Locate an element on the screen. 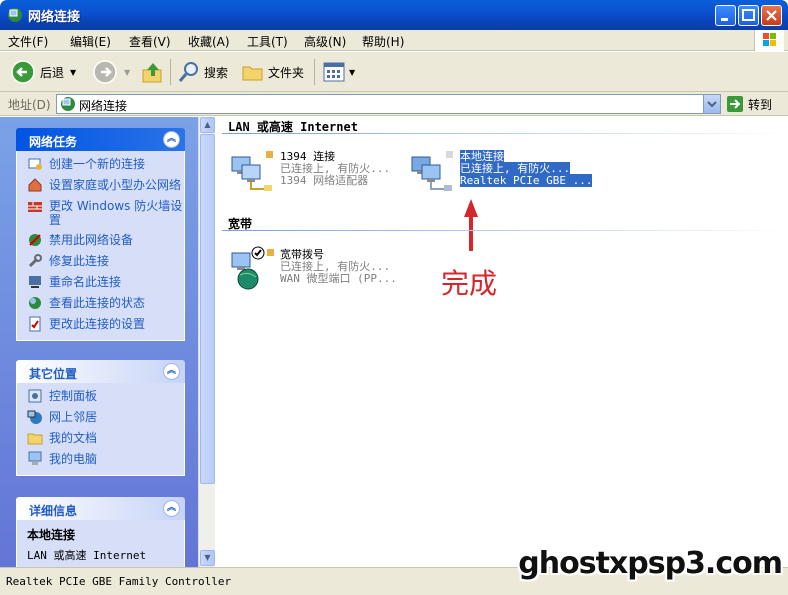 Image resolution: width=788 pixels, height=595 pixels. folders-label: 文件夹 is located at coordinates (286, 72).